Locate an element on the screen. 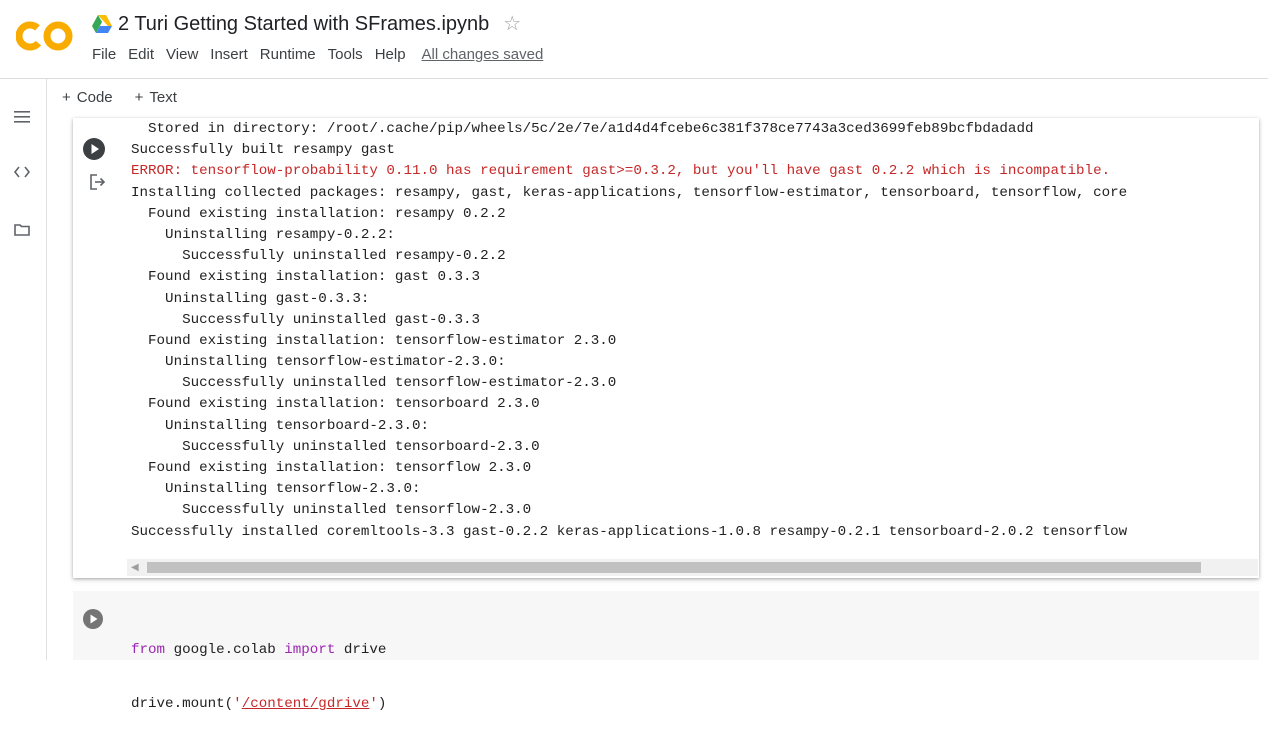 This screenshot has height=731, width=1268. menu-file: File is located at coordinates (104, 54).